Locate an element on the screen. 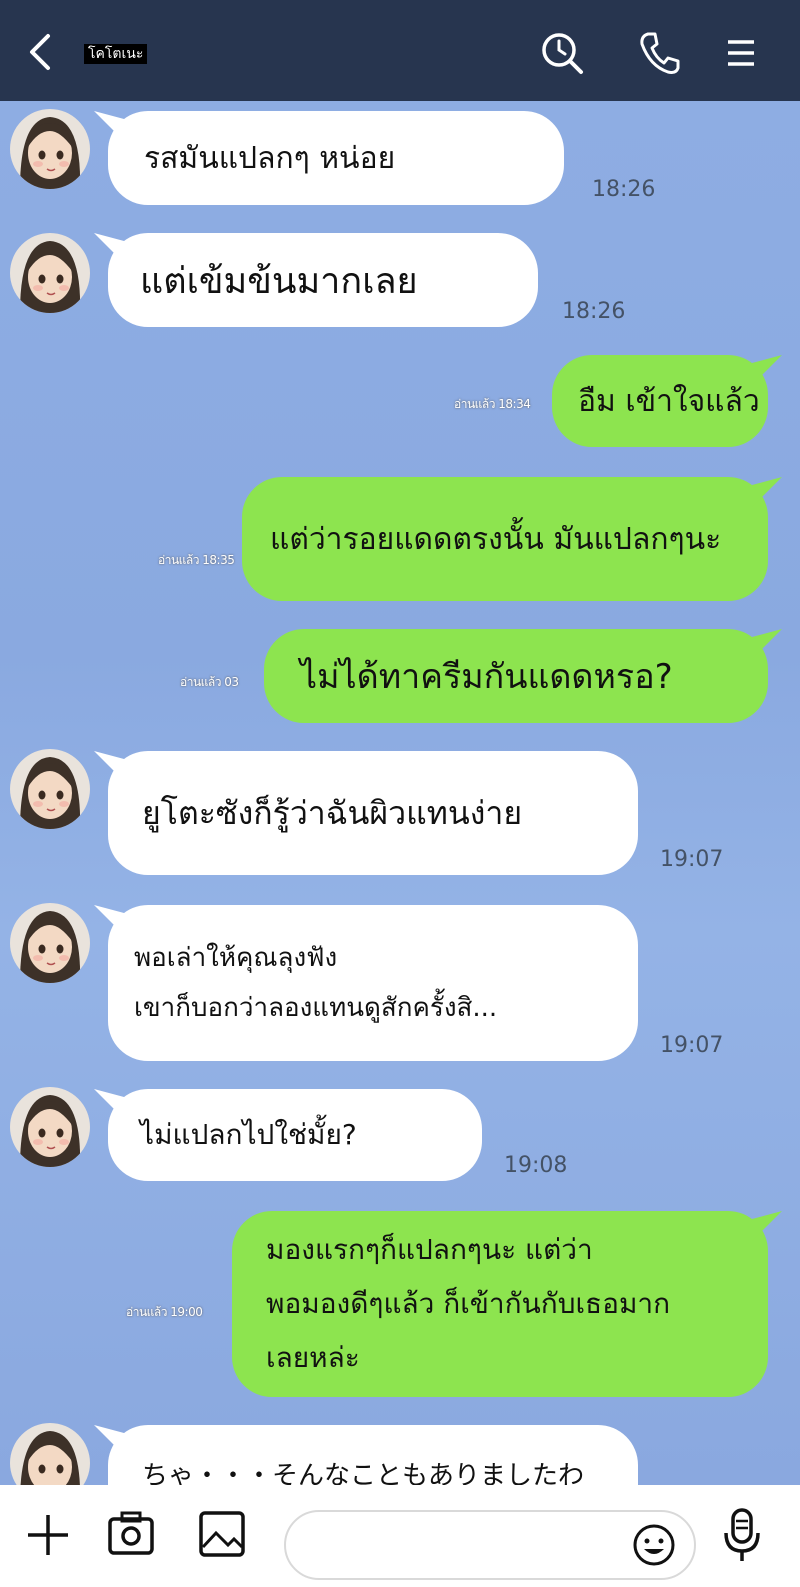 This screenshot has height=1587, width=800. emoji-icon is located at coordinates (654, 1545).